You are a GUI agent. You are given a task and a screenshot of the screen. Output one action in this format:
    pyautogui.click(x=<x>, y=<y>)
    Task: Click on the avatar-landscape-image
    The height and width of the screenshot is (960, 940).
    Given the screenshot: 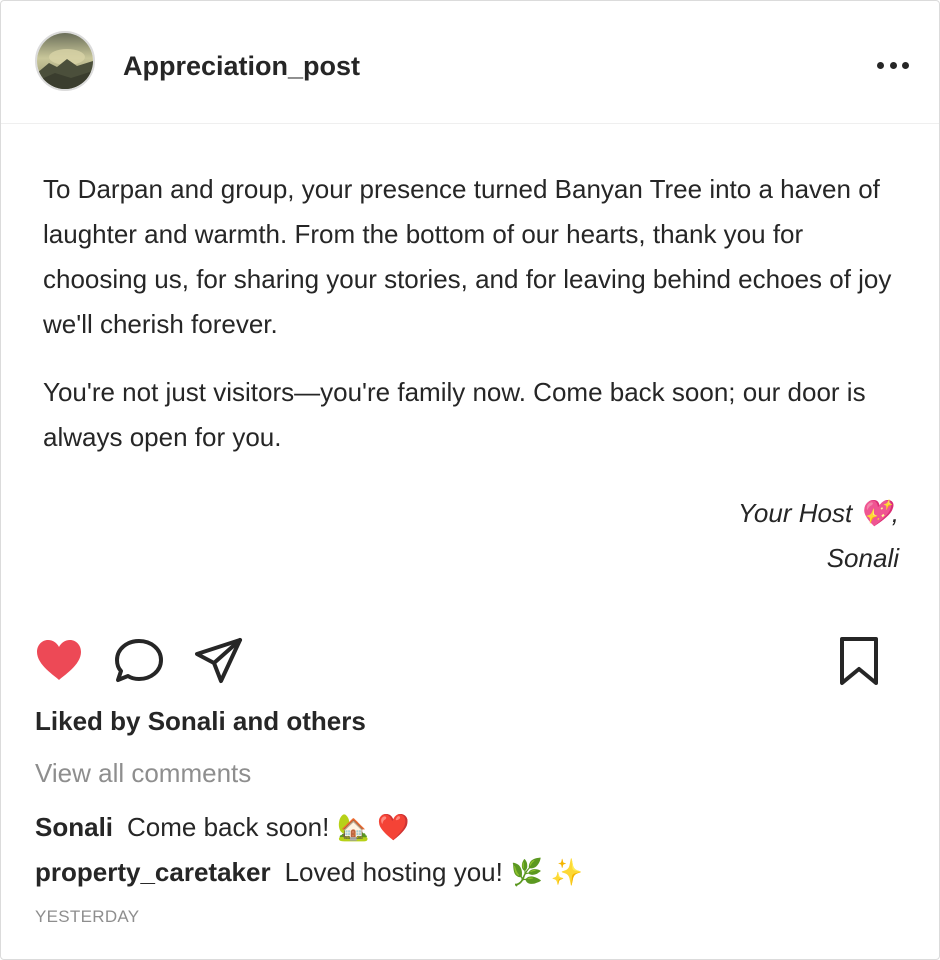 What is the action you would take?
    pyautogui.click(x=65, y=61)
    